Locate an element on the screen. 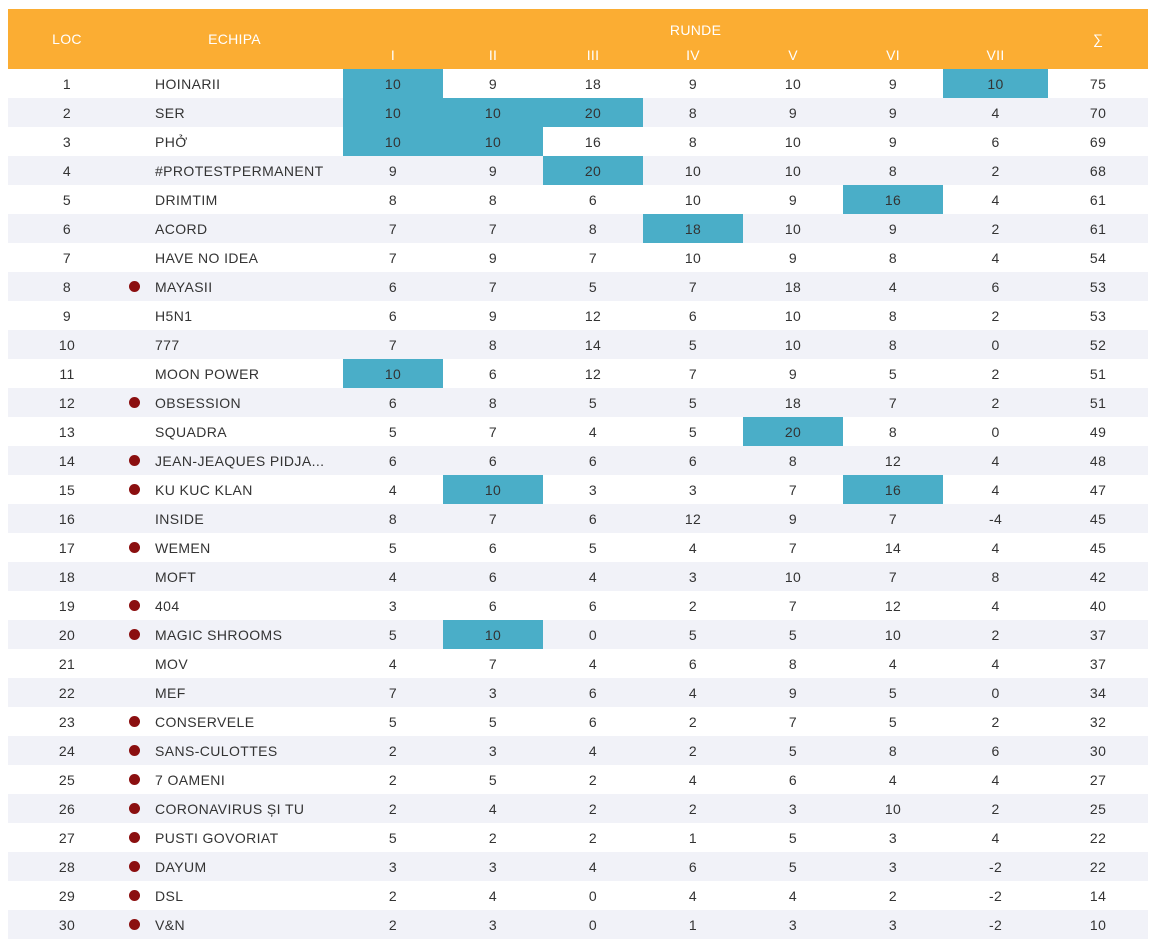 The height and width of the screenshot is (942, 1156). round-4-score: 3 is located at coordinates (693, 576).